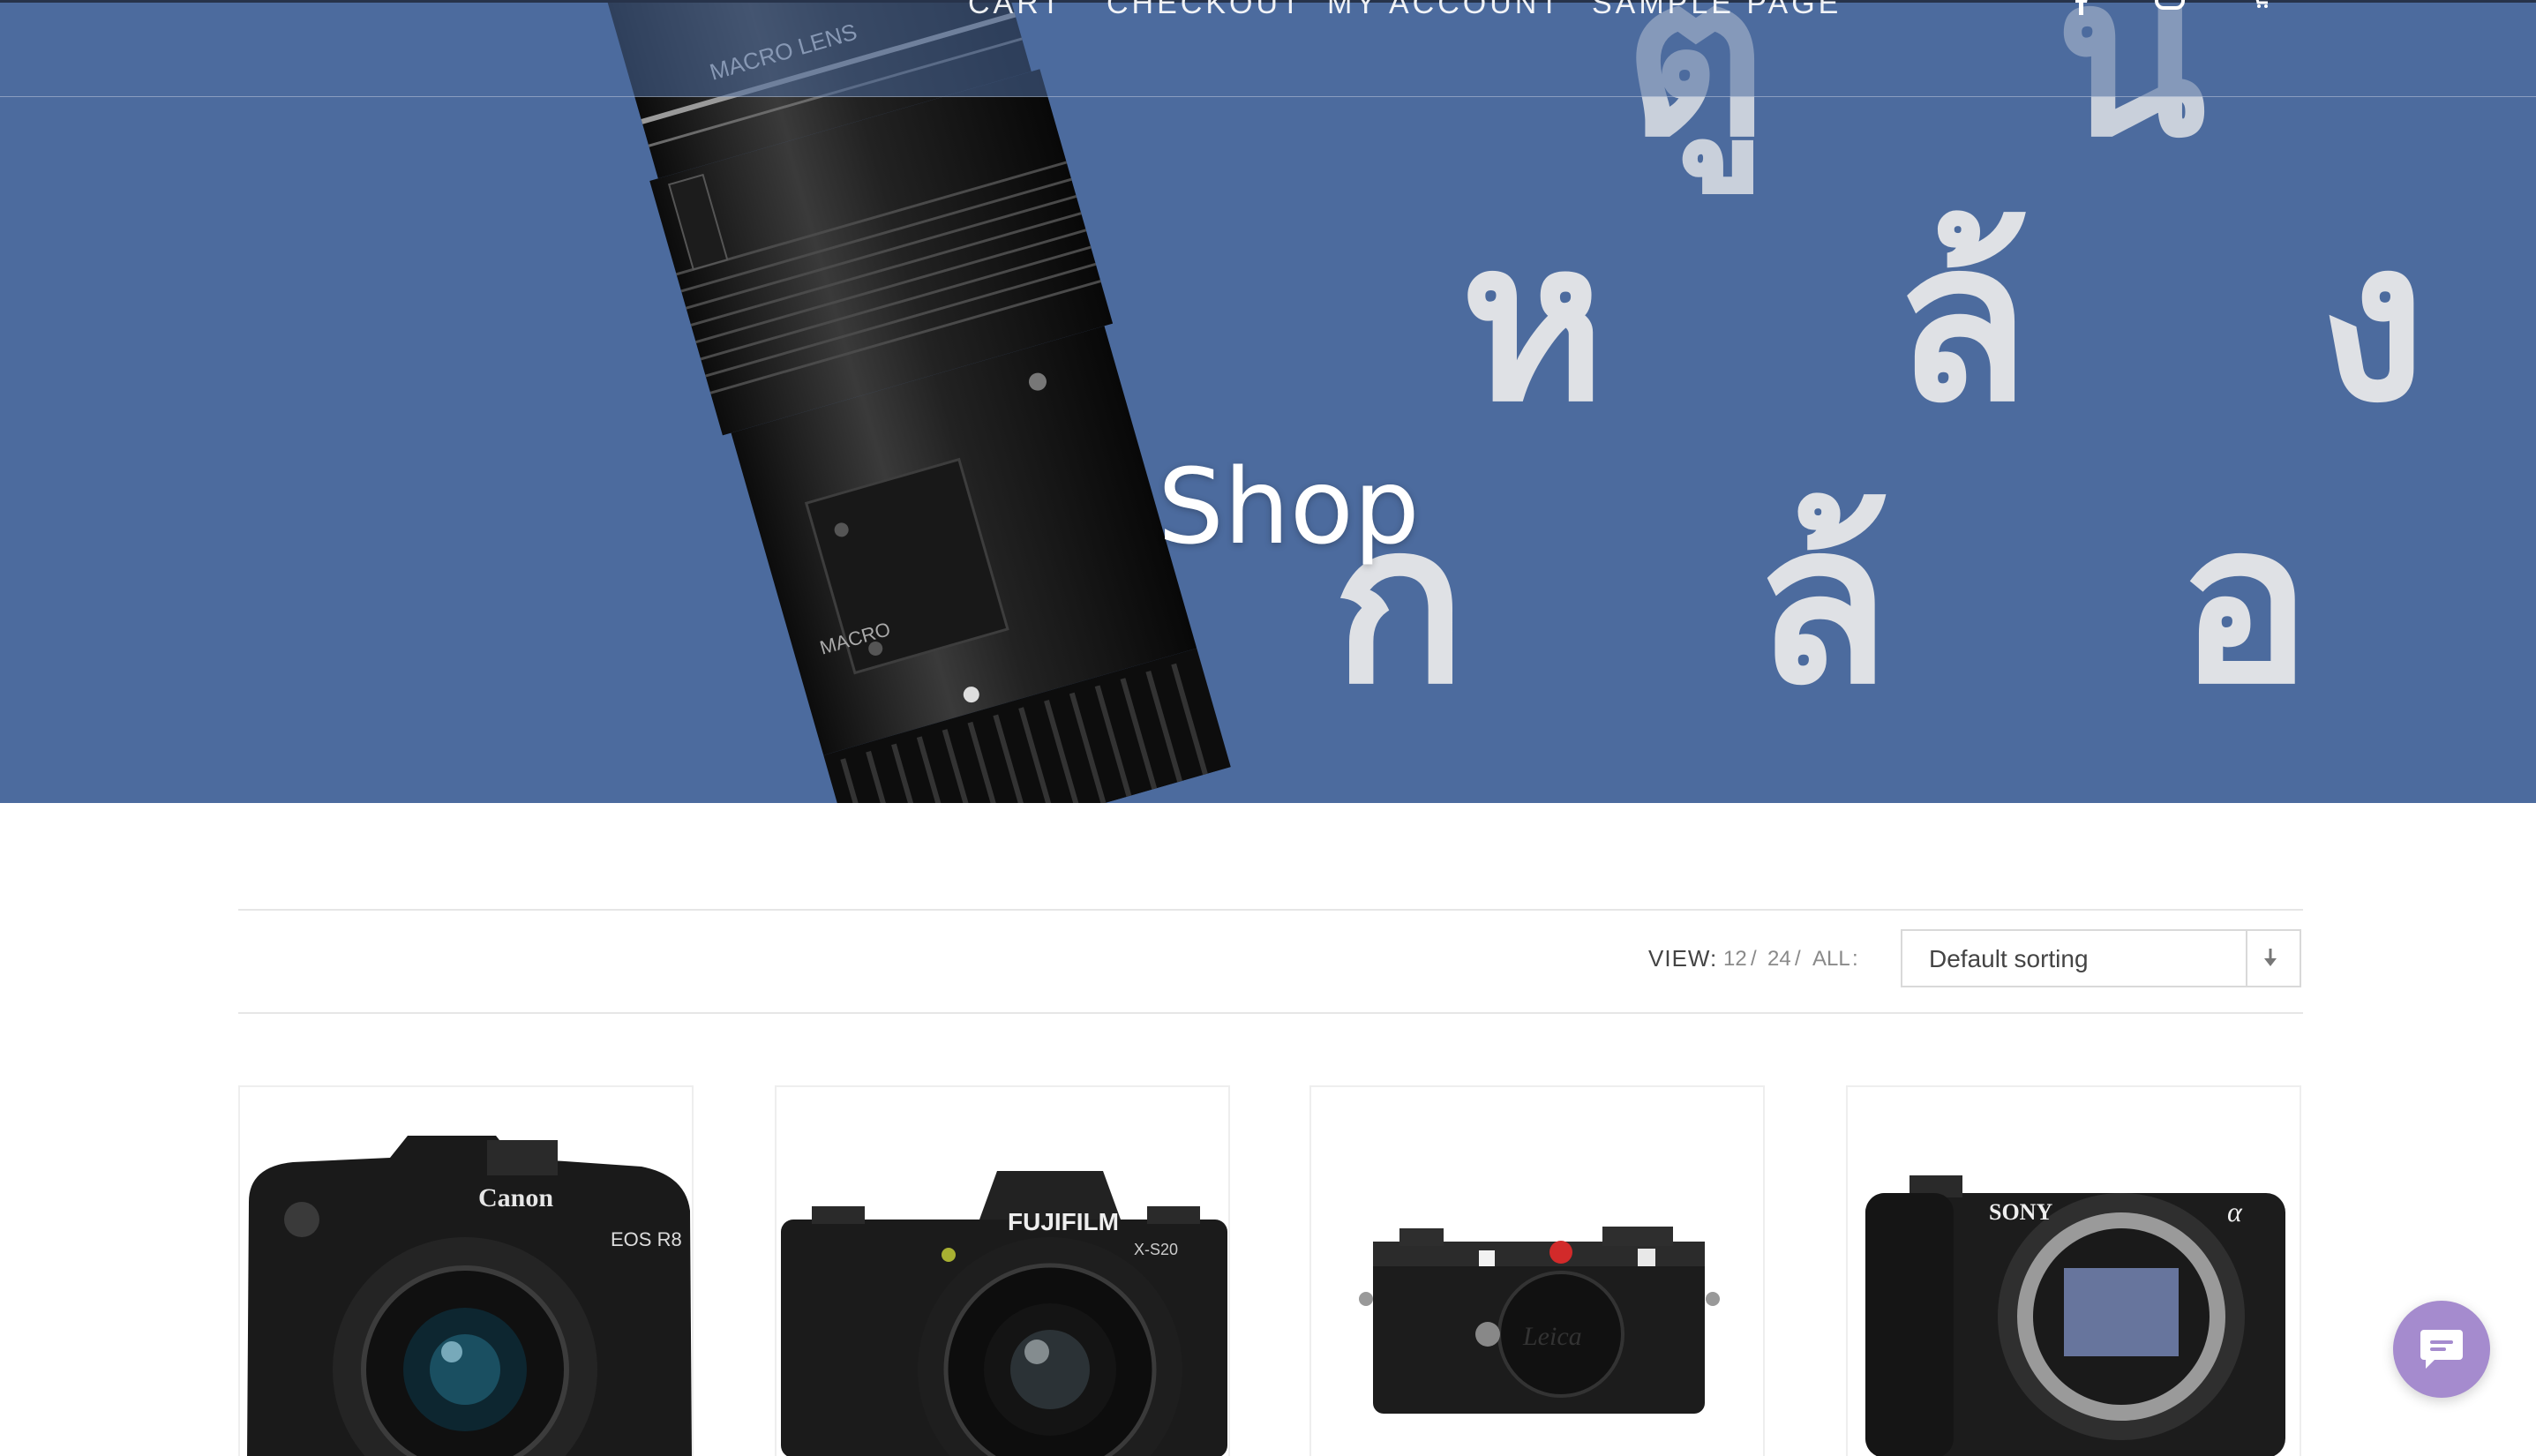 This screenshot has height=1456, width=2536. I want to click on brand-label: SONY, so click(2020, 1212).